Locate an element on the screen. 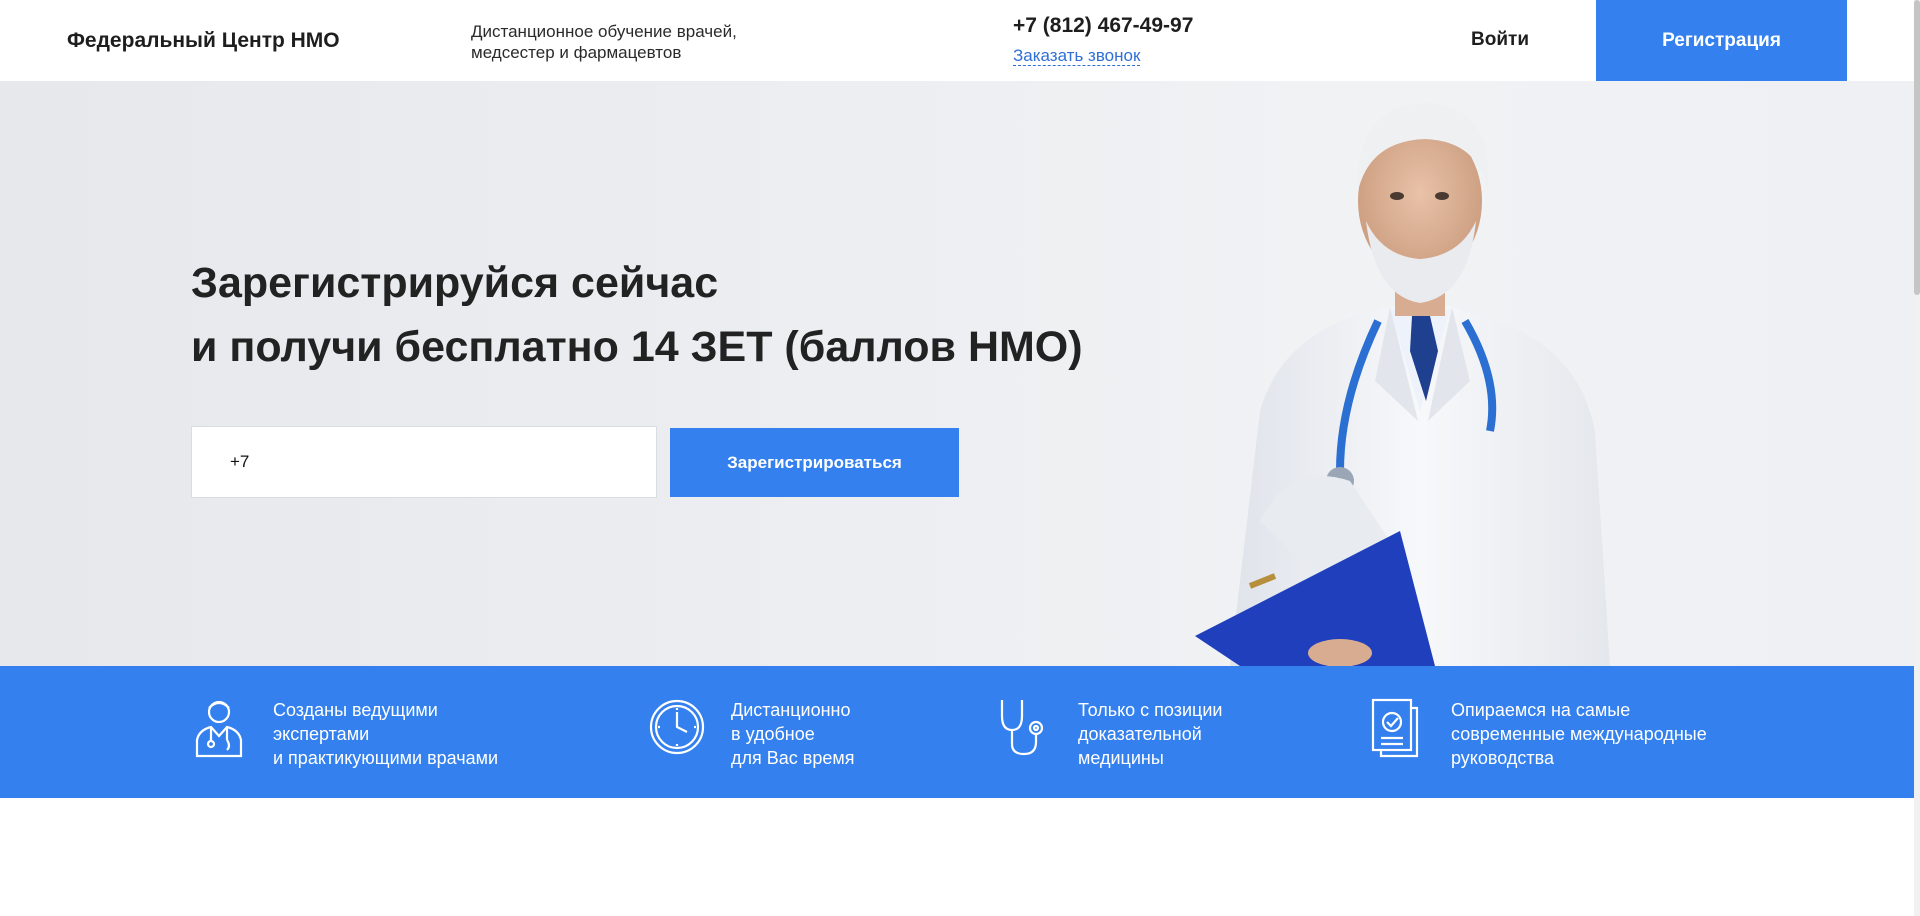 The image size is (1920, 916). feature-item: Только с позиции доказательной медицины is located at coordinates (1109, 733).